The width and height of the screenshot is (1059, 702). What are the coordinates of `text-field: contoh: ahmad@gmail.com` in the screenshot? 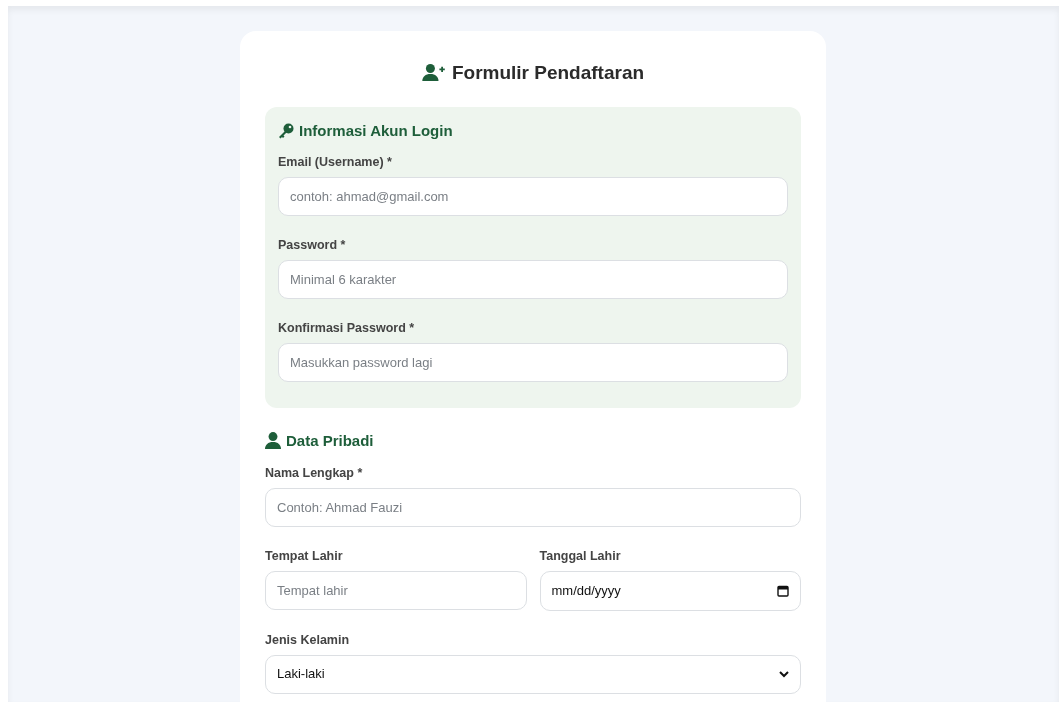 It's located at (533, 196).